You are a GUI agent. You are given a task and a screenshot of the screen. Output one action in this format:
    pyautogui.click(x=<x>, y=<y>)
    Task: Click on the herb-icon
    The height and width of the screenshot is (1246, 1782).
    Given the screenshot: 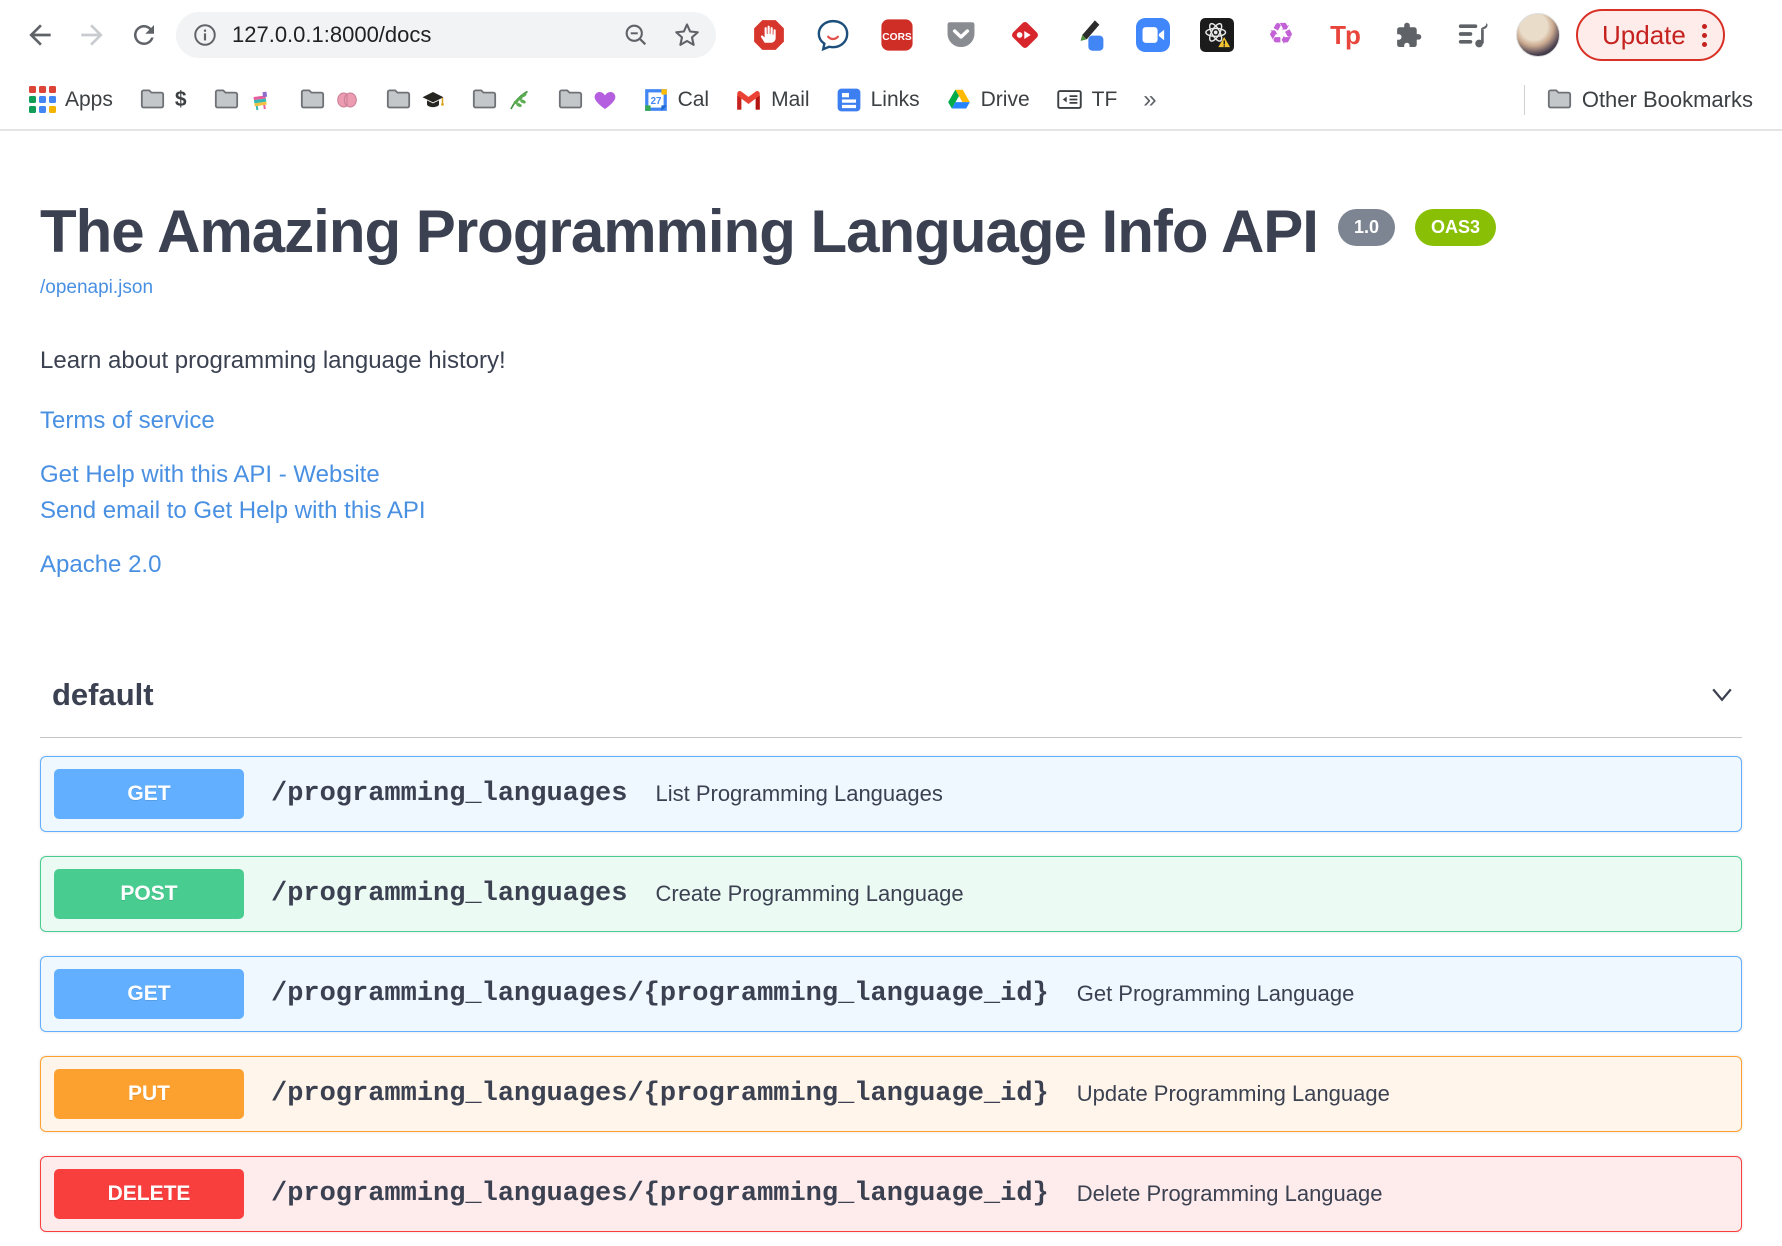 What is the action you would take?
    pyautogui.click(x=518, y=99)
    